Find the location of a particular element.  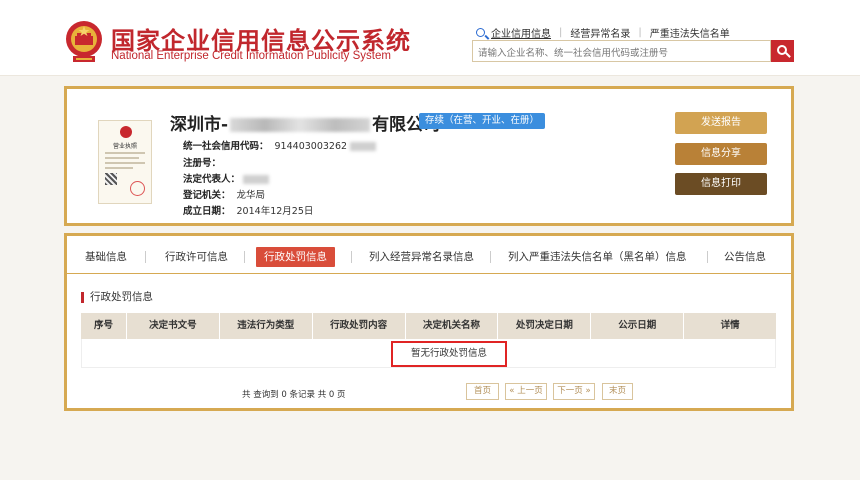

field-legal-rep: 法定代表人： is located at coordinates (226, 178).